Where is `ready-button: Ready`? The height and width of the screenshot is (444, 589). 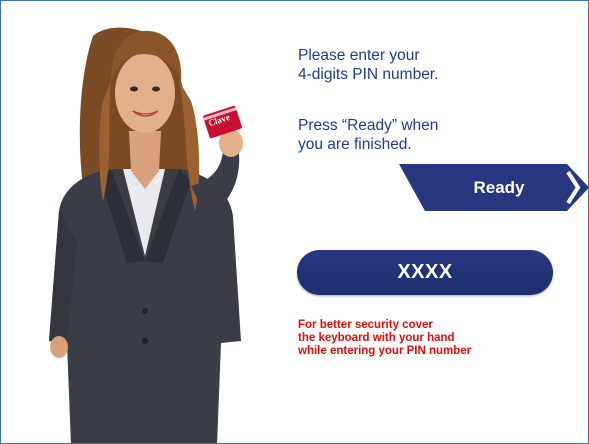
ready-button: Ready is located at coordinates (493, 187).